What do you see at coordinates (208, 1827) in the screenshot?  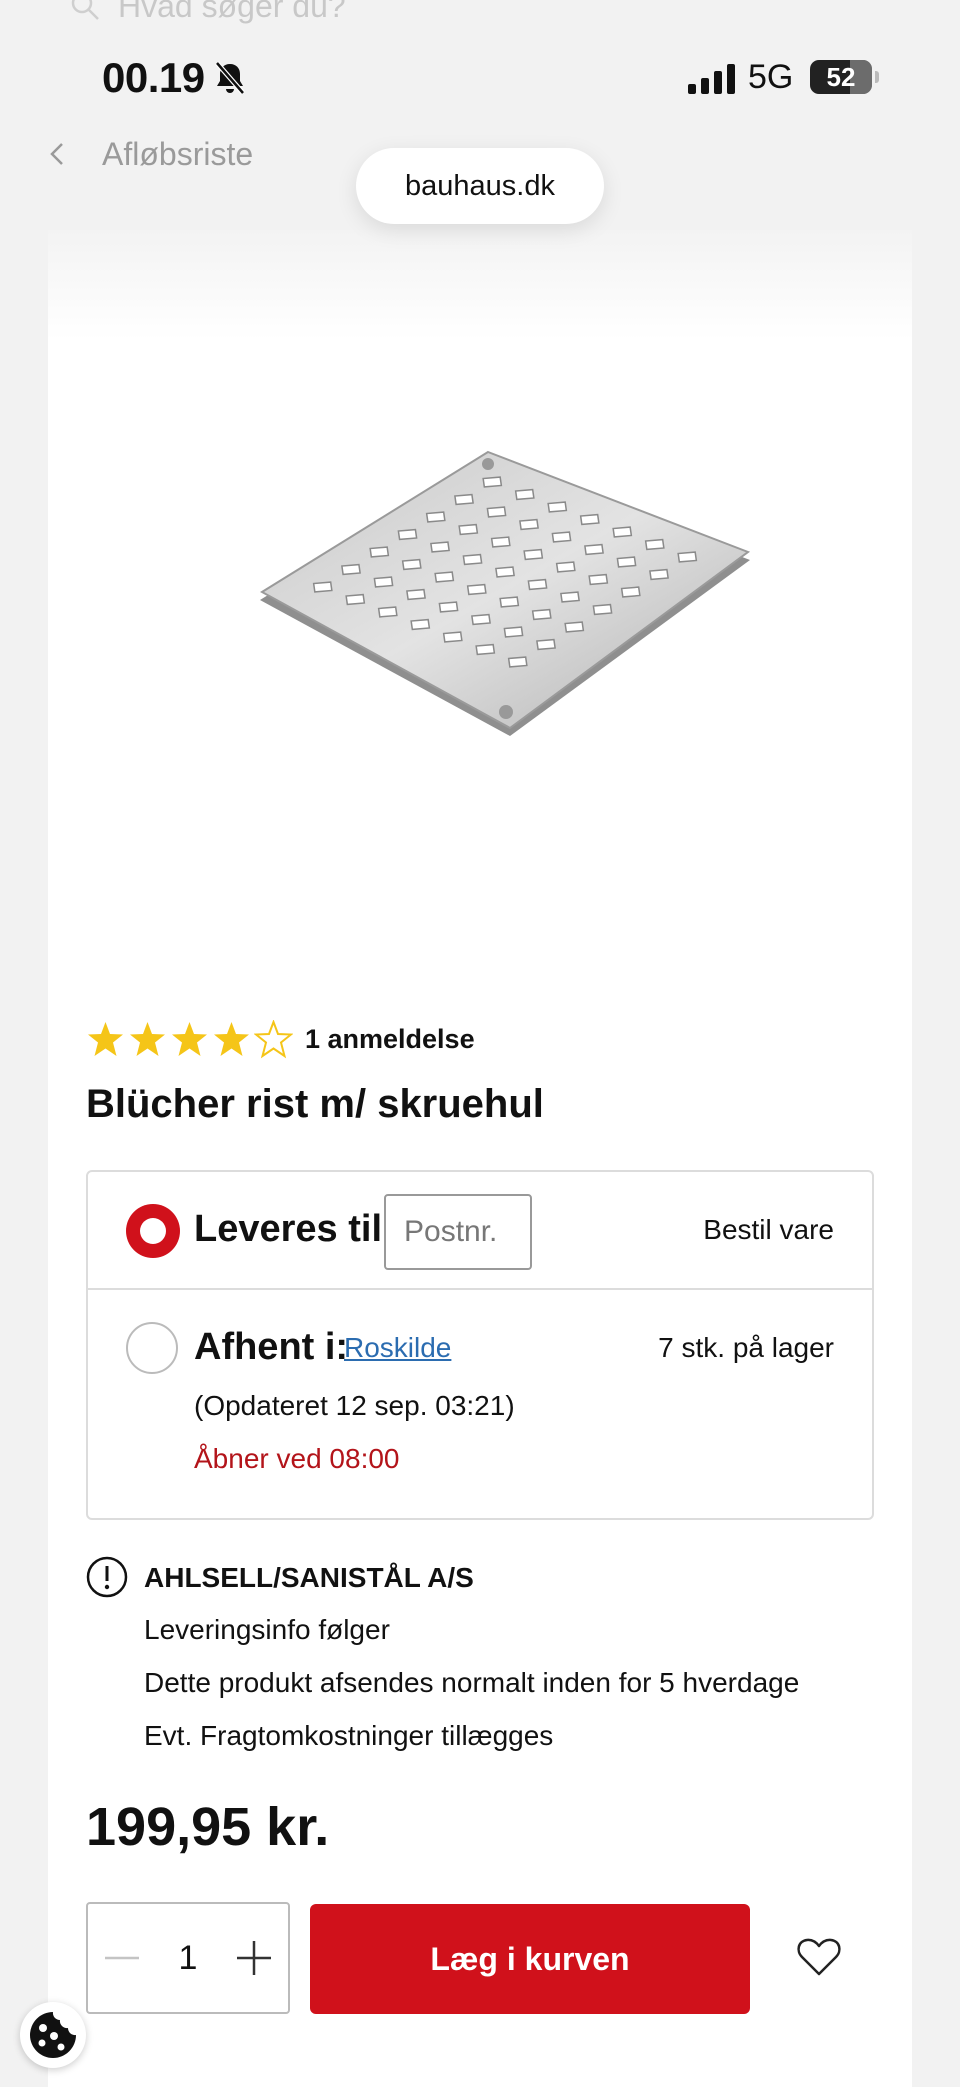 I see `product-price: 199,95 kr.` at bounding box center [208, 1827].